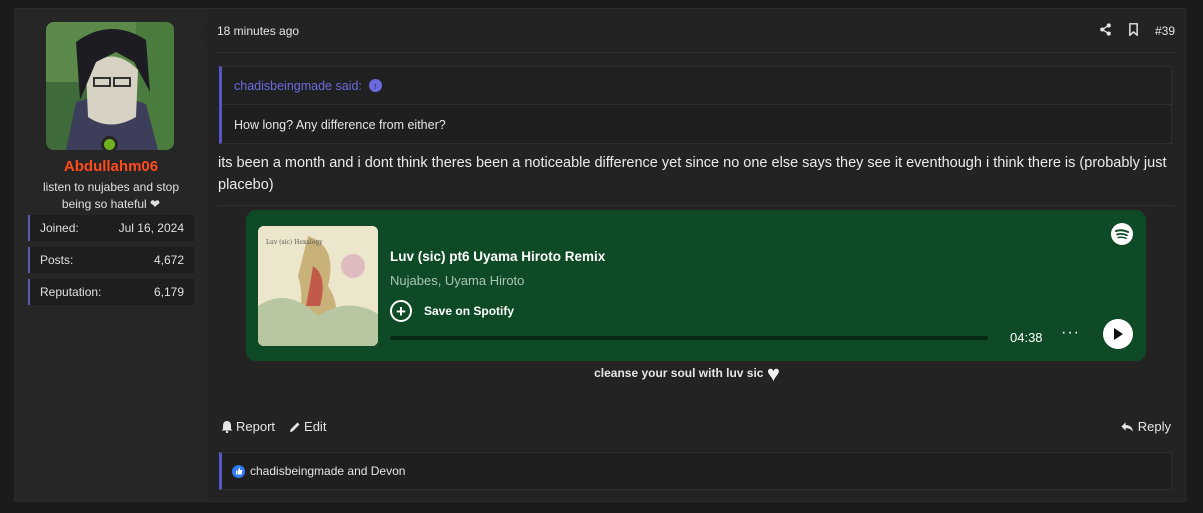  What do you see at coordinates (689, 338) in the screenshot?
I see `progress-bar` at bounding box center [689, 338].